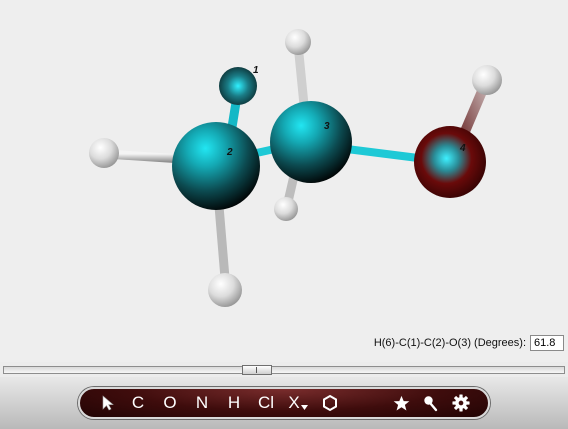 Image resolution: width=568 pixels, height=429 pixels. I want to click on atom-4-oxygen, so click(450, 162).